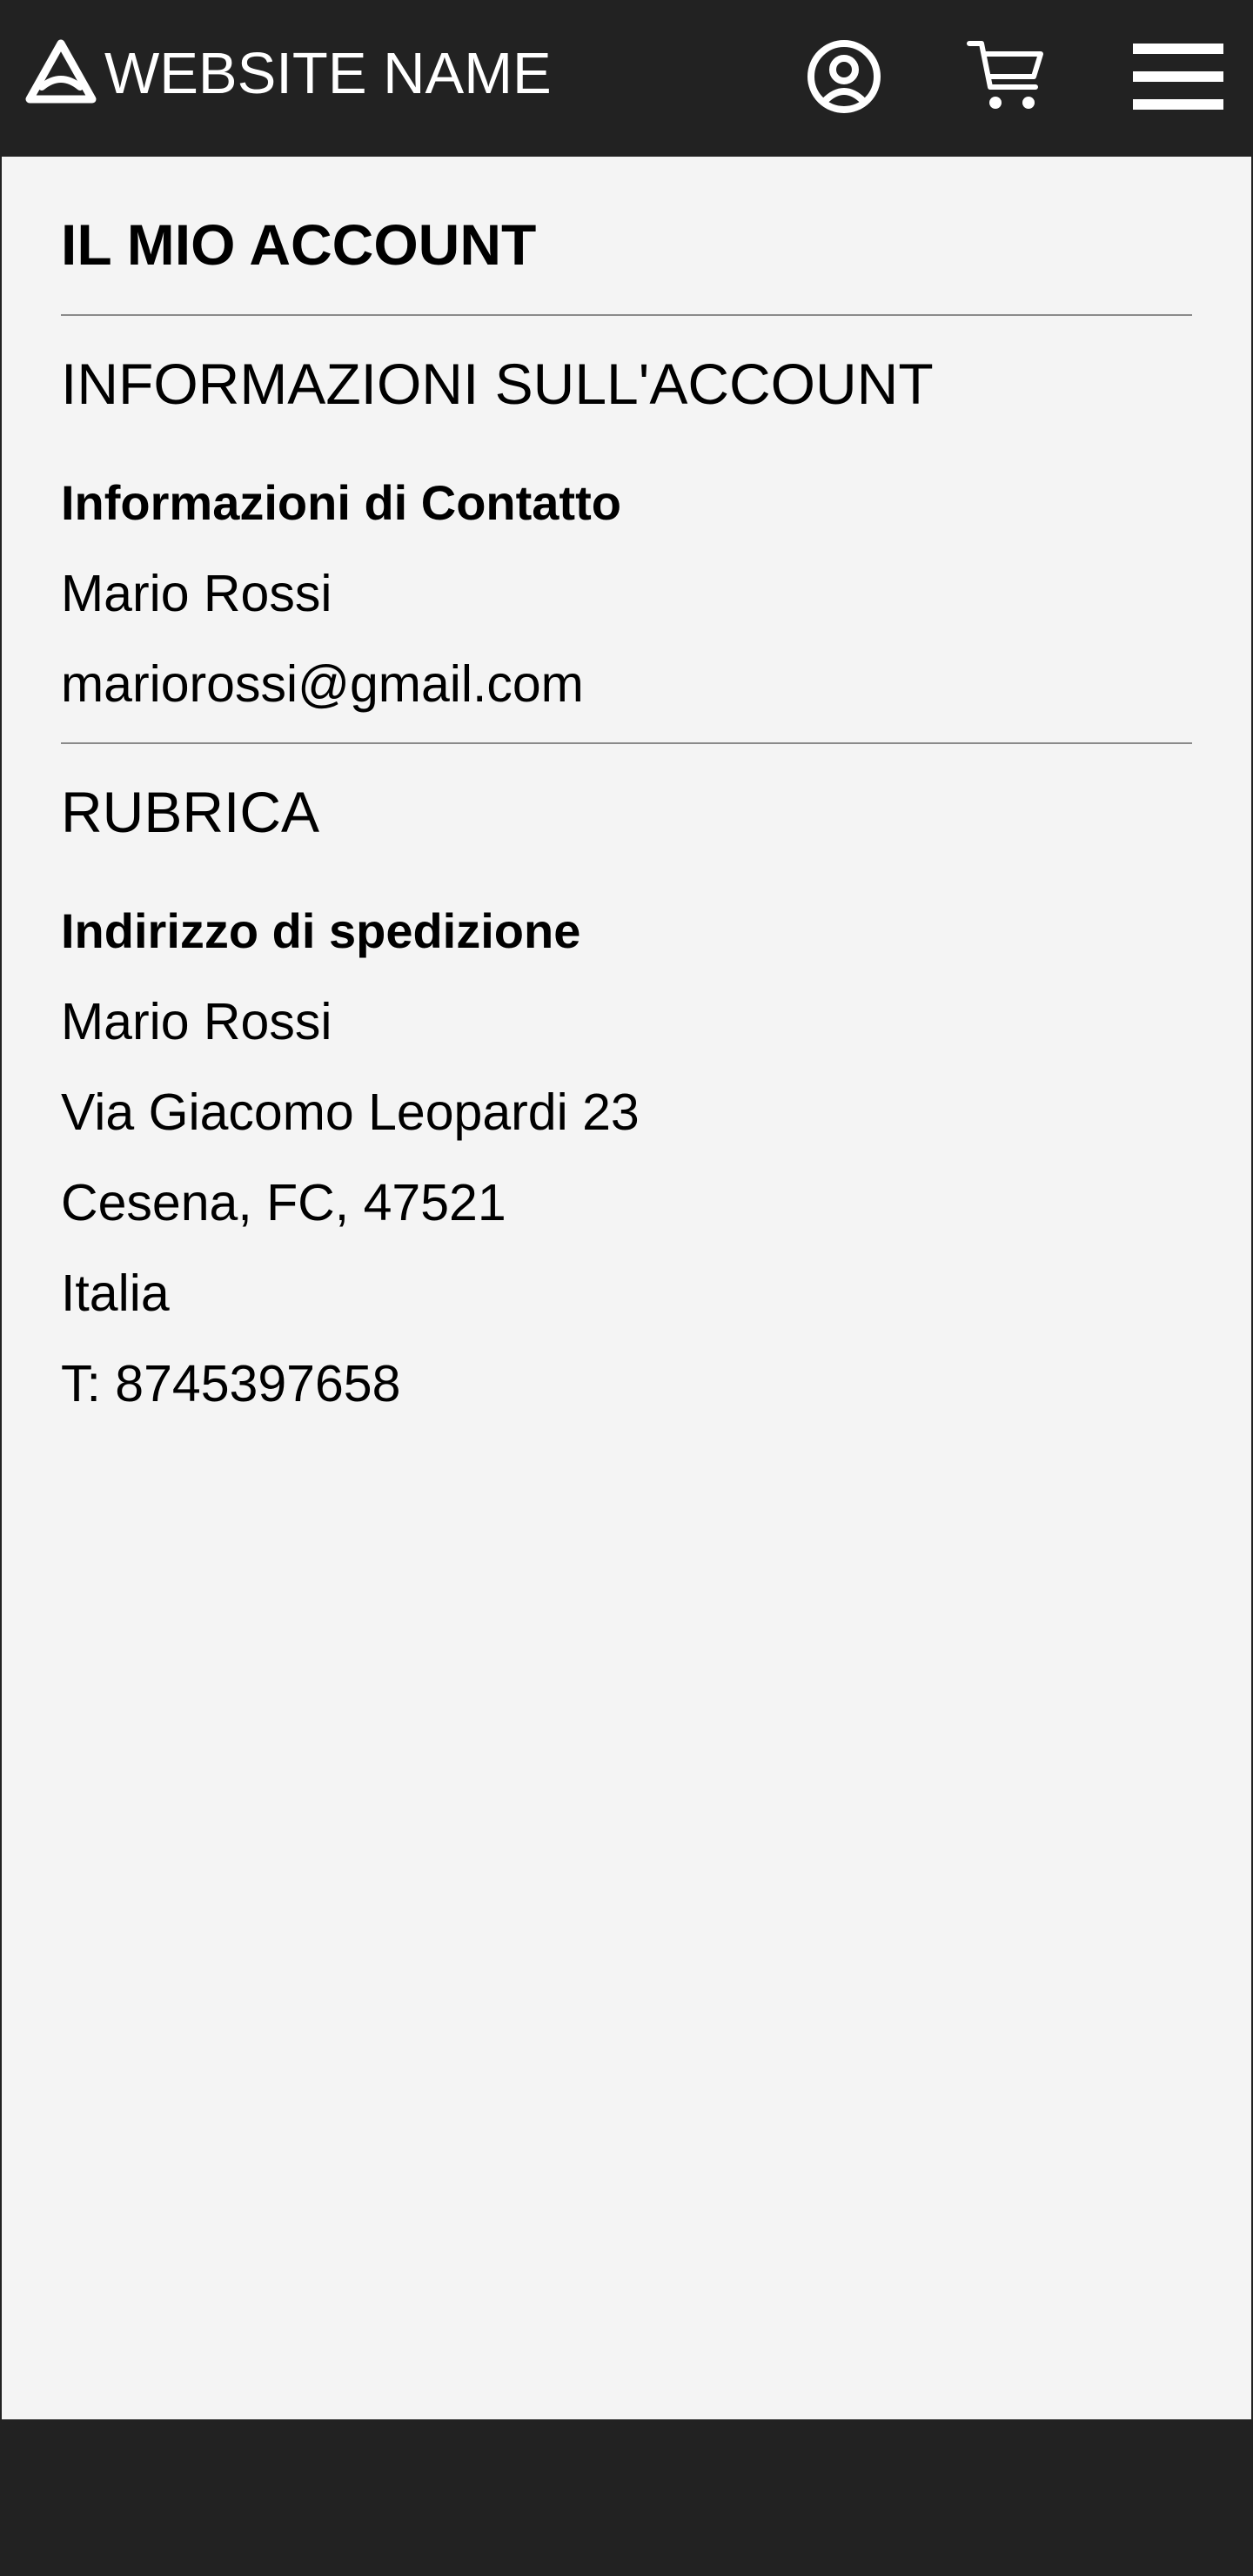 This screenshot has height=2576, width=1253. What do you see at coordinates (190, 812) in the screenshot?
I see `address-book-title: RUBRICA` at bounding box center [190, 812].